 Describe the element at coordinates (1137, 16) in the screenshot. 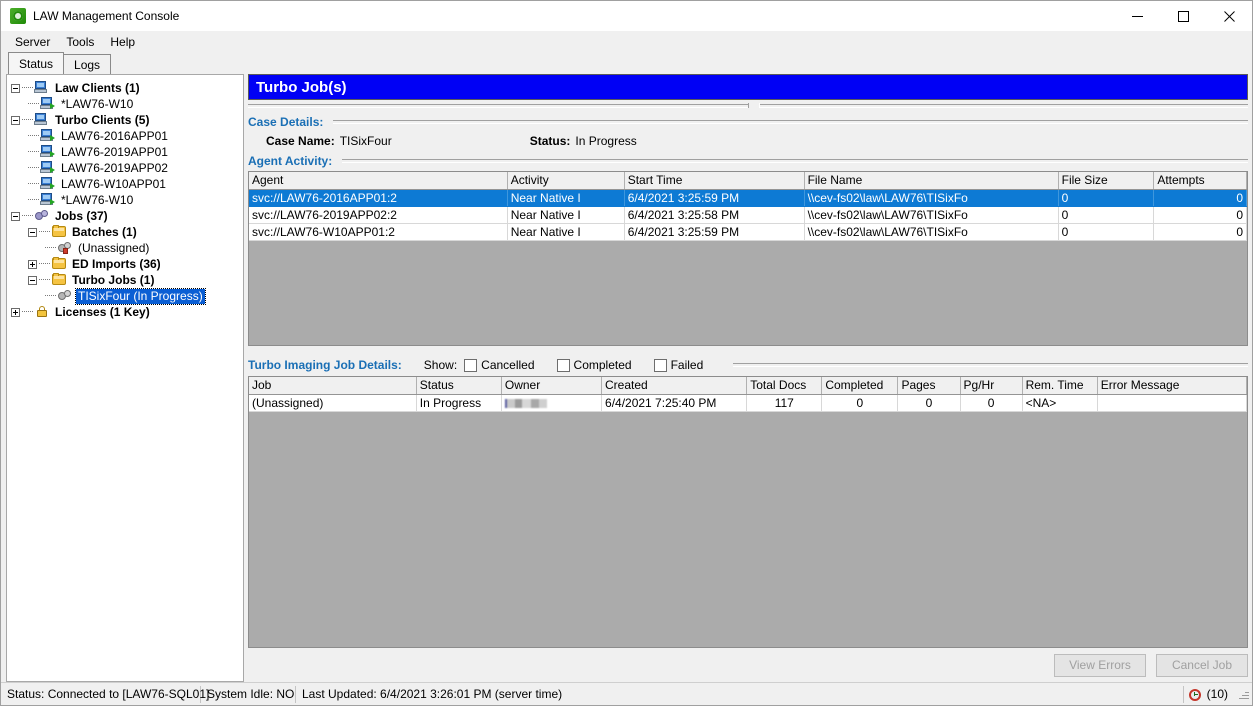

I see `minimize-icon` at that location.